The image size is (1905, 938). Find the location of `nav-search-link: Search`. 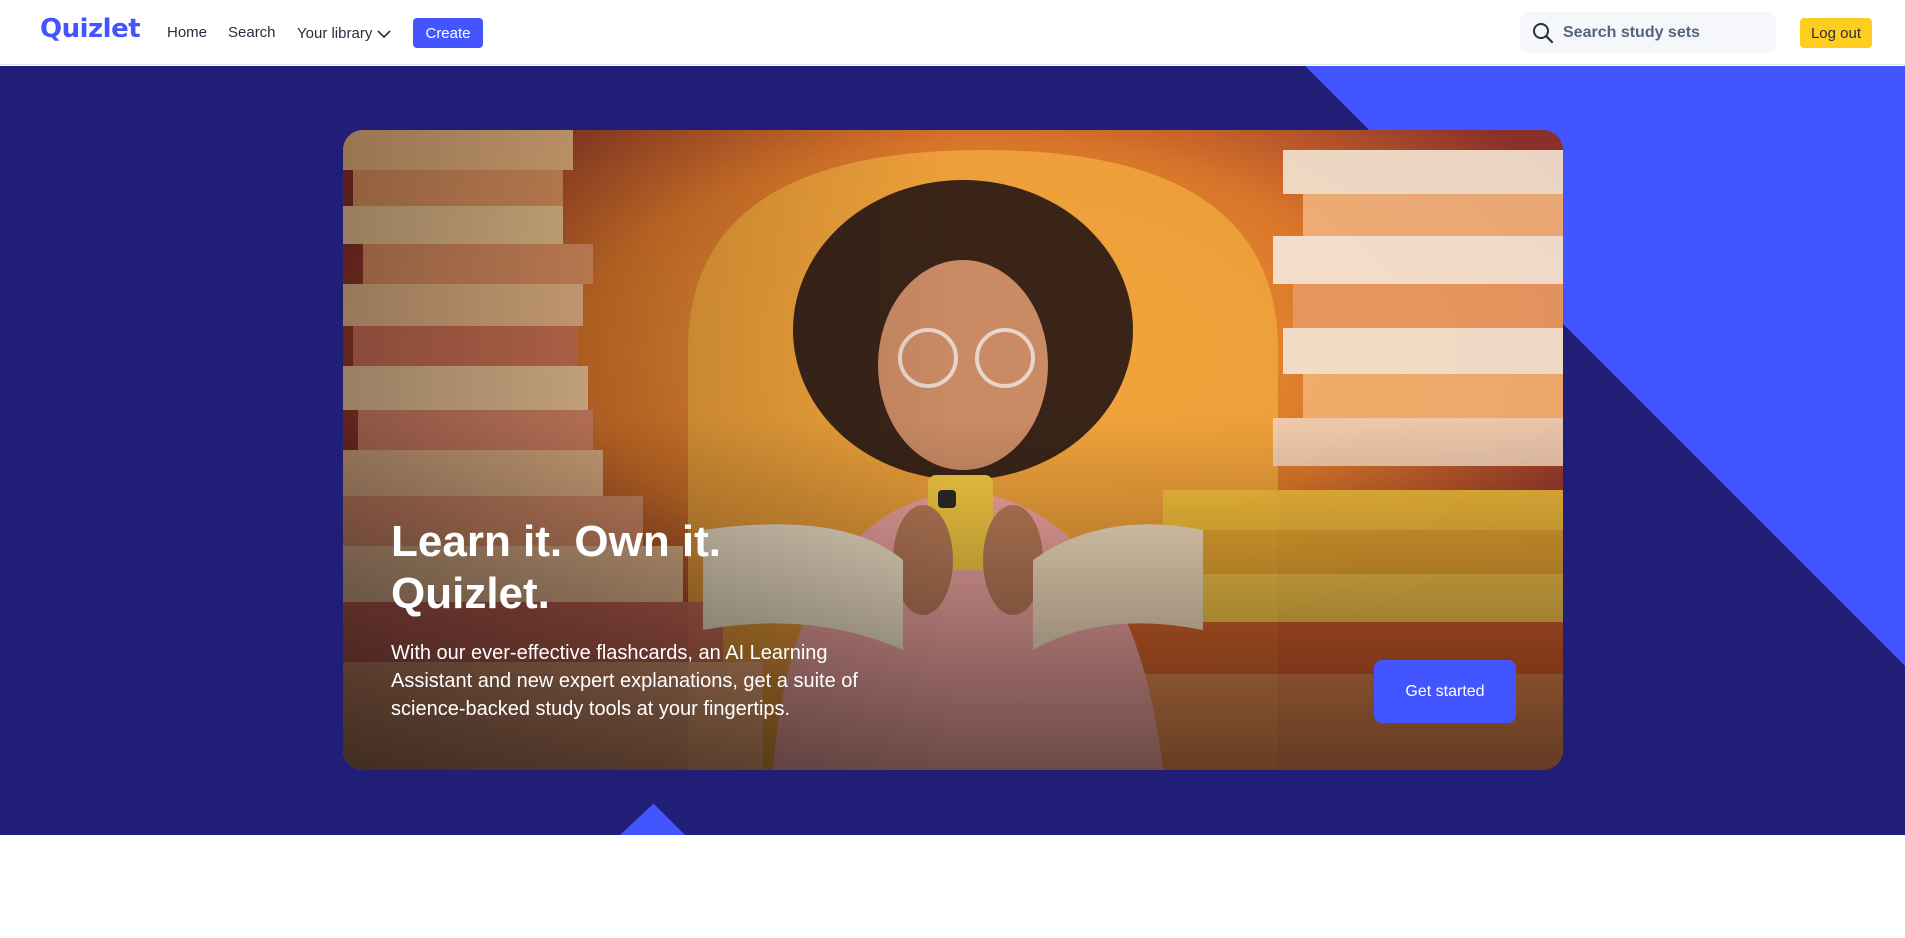

nav-search-link: Search is located at coordinates (252, 32).